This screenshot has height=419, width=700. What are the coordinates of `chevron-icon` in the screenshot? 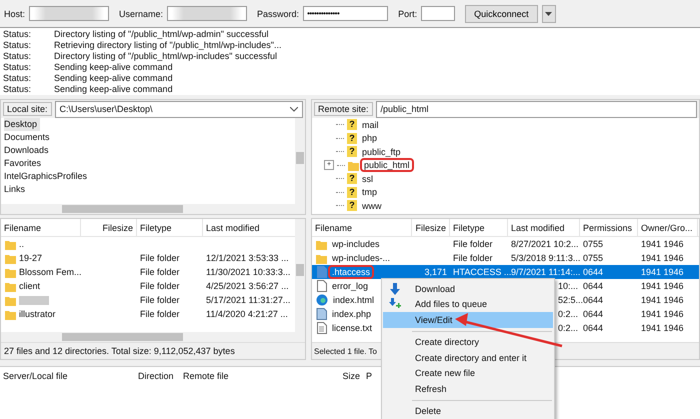 It's located at (294, 109).